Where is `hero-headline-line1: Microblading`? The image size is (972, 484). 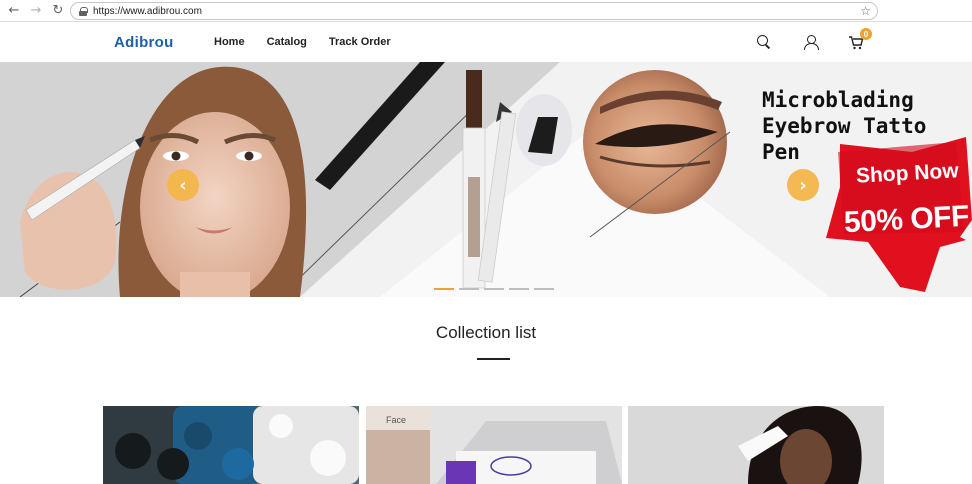
hero-headline-line1: Microblading is located at coordinates (838, 100).